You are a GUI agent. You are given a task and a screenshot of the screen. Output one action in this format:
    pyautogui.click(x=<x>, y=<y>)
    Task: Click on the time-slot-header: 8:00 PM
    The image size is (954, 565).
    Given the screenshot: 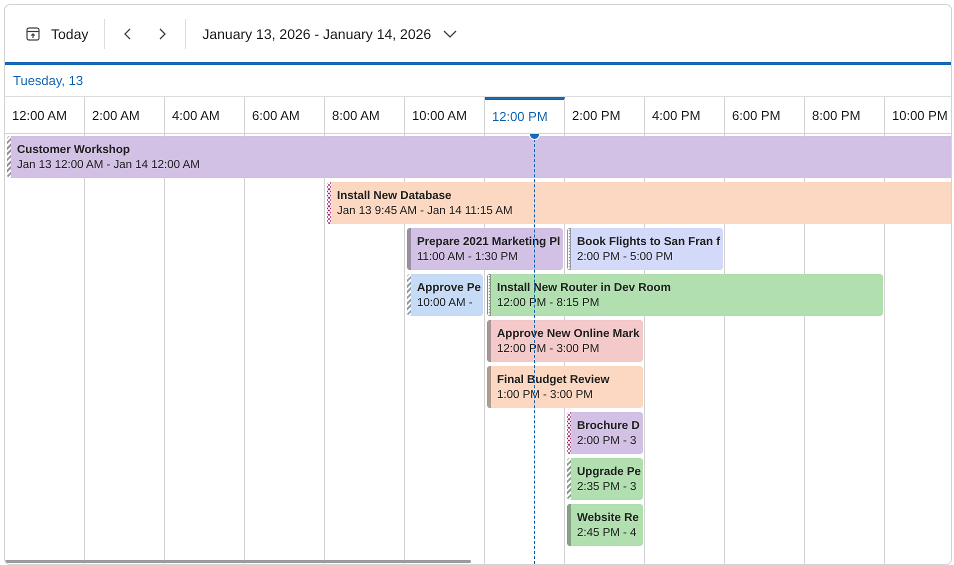 What is the action you would take?
    pyautogui.click(x=845, y=115)
    